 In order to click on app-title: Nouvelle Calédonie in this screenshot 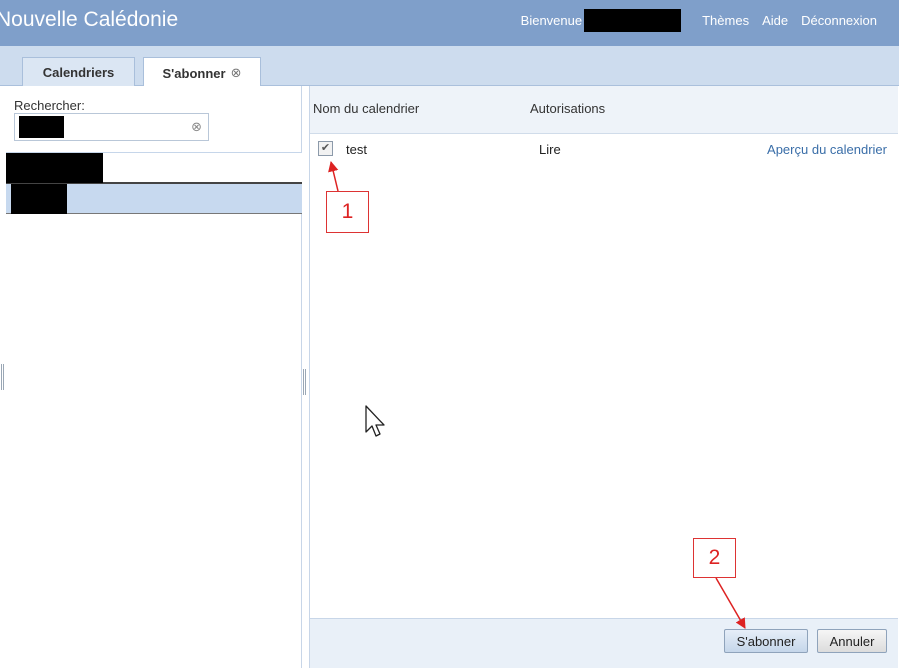, I will do `click(89, 19)`.